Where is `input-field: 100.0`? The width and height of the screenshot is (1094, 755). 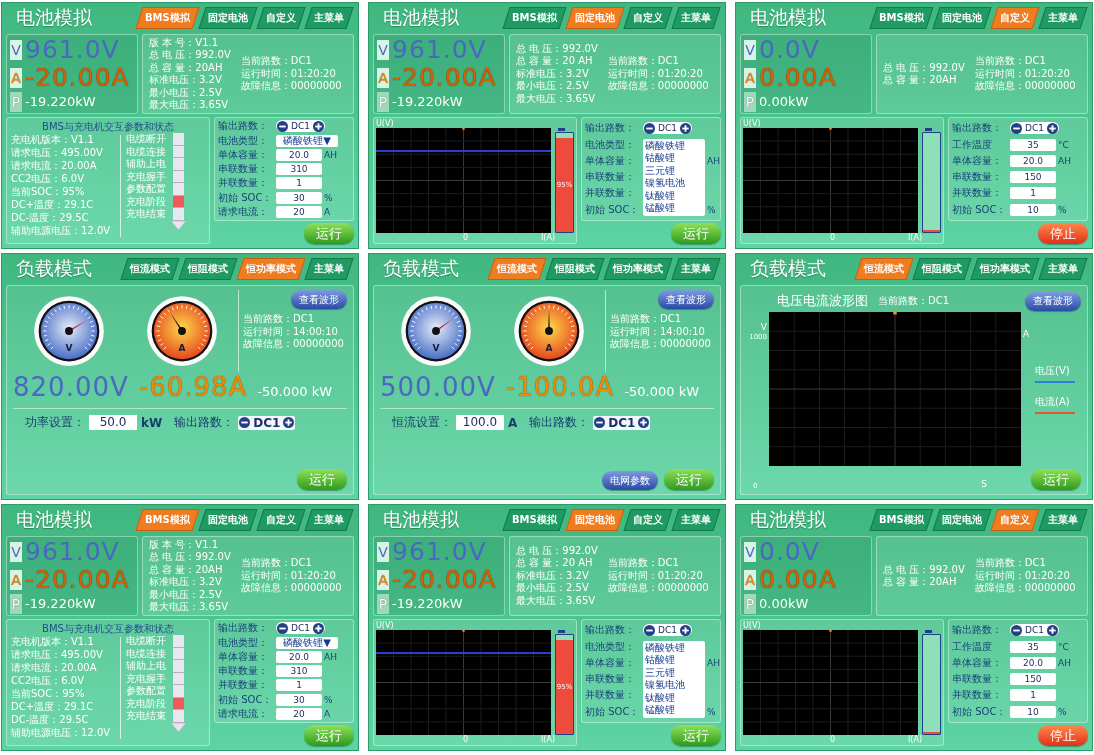 input-field: 100.0 is located at coordinates (480, 422).